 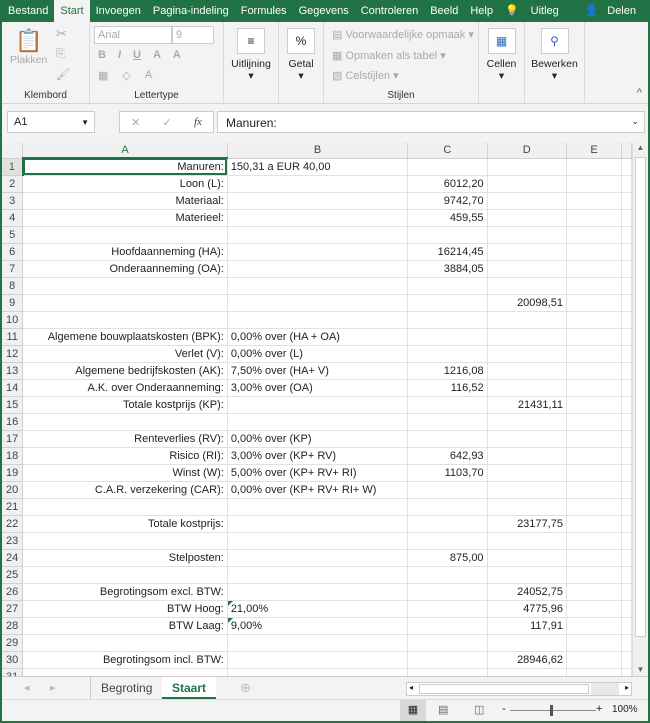 What do you see at coordinates (447, 507) in the screenshot?
I see `cell-c21` at bounding box center [447, 507].